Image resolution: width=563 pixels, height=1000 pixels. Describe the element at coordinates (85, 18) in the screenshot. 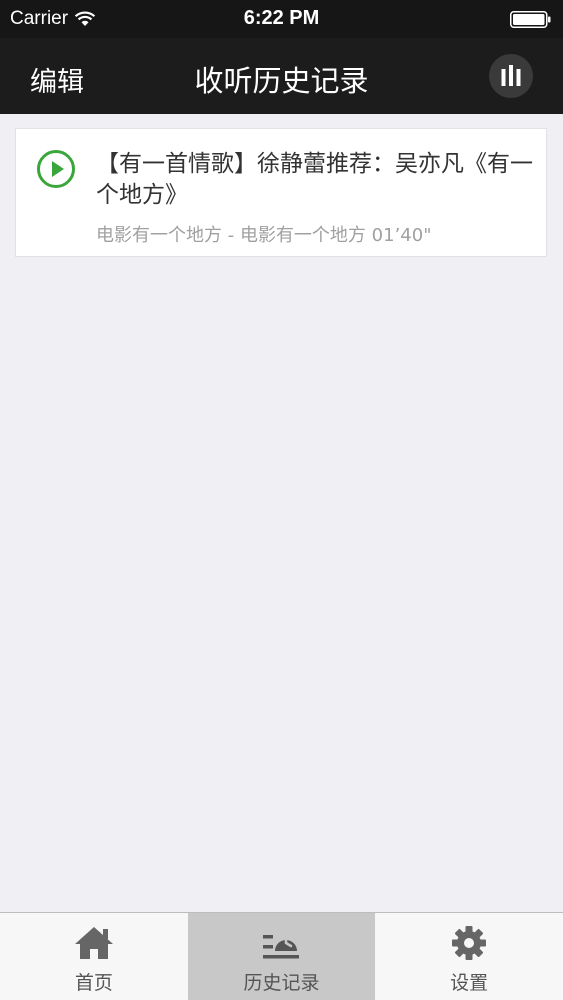

I see `wifi-icon` at that location.